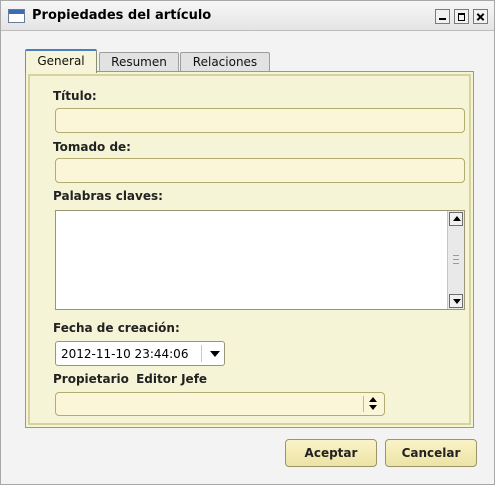 The width and height of the screenshot is (495, 485). I want to click on owner-row: Propietario Editor Jefe, so click(130, 379).